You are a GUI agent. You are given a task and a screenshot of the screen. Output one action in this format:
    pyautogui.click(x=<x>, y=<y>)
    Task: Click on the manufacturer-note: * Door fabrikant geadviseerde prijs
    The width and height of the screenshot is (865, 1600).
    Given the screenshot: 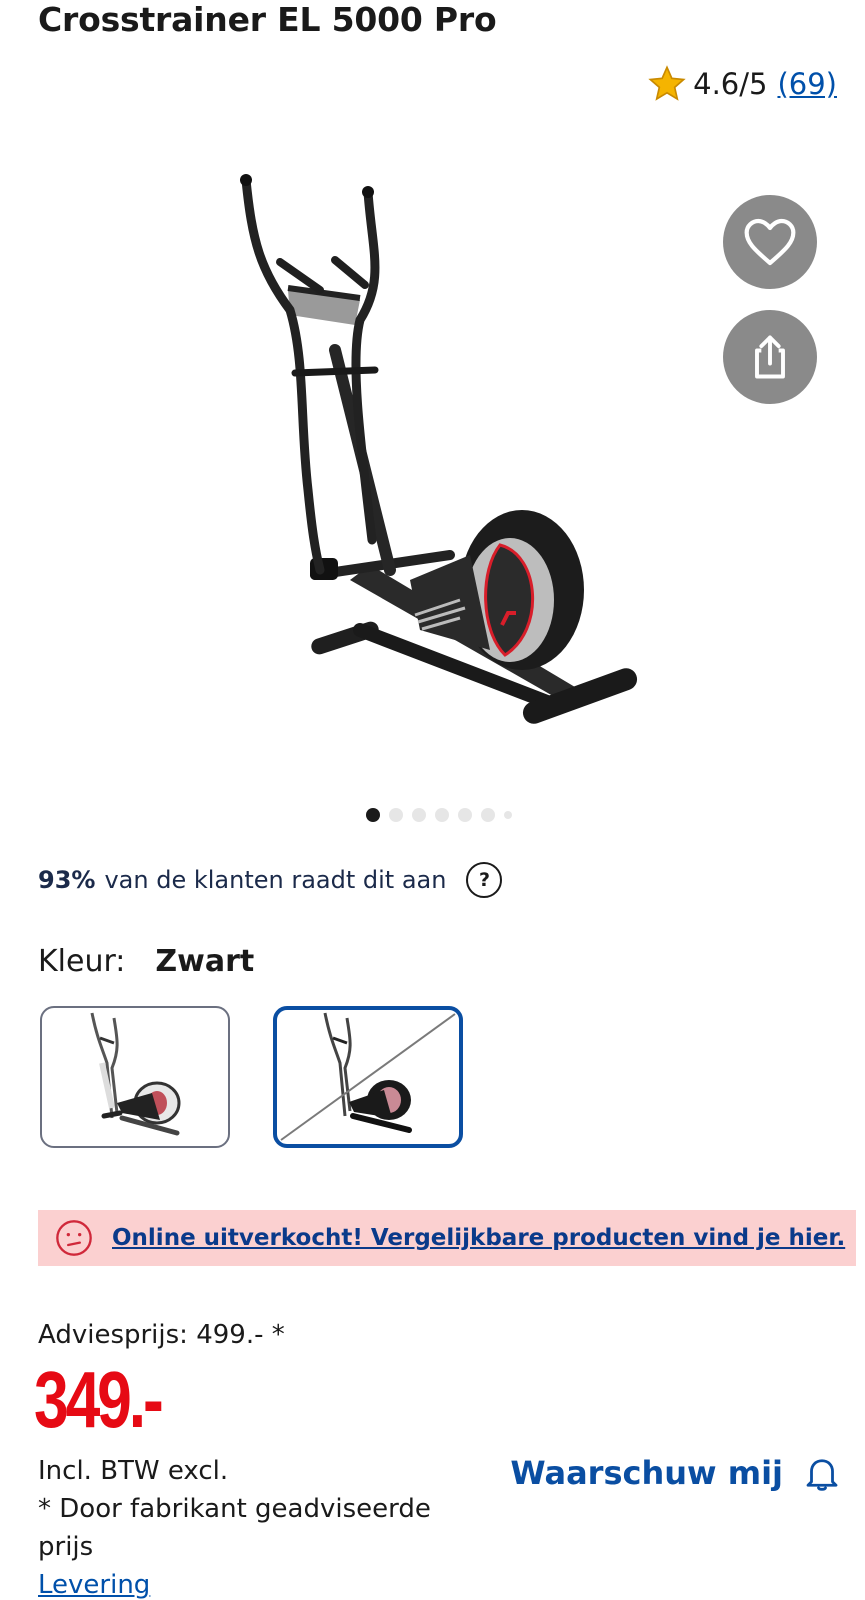 What is the action you would take?
    pyautogui.click(x=234, y=1528)
    